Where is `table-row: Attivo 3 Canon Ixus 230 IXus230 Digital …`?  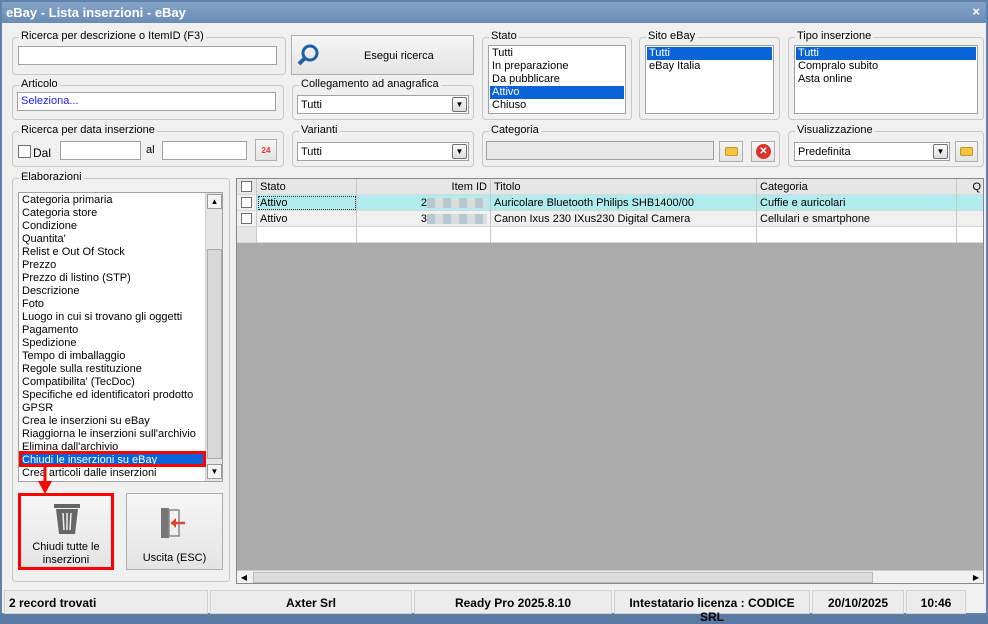 table-row: Attivo 3 Canon Ixus 230 IXus230 Digital … is located at coordinates (610, 219).